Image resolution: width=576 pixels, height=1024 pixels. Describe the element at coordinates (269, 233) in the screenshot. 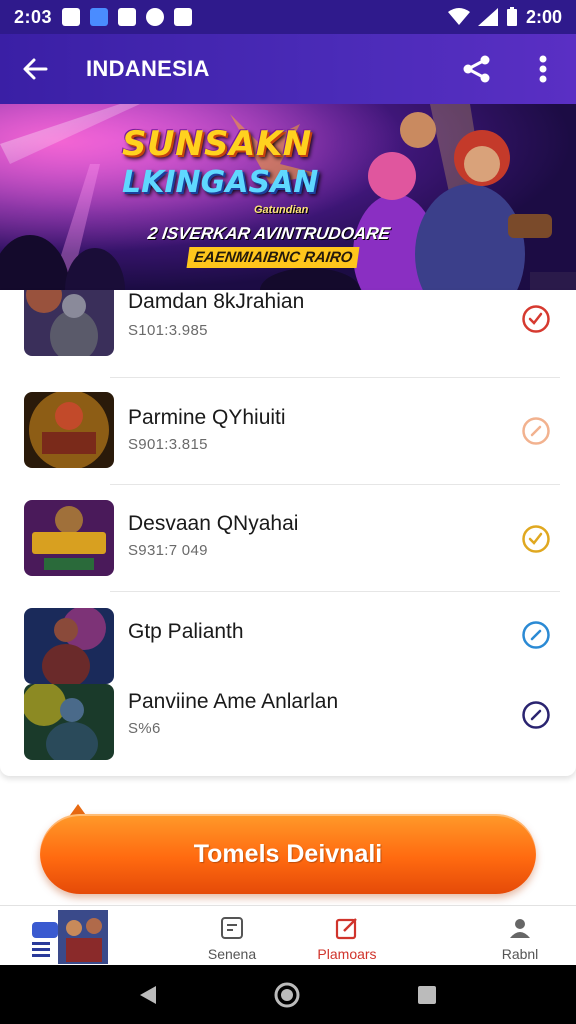

I see `banner-subtitle: 2 ISVERKAR AVINTRUDOARE` at that location.